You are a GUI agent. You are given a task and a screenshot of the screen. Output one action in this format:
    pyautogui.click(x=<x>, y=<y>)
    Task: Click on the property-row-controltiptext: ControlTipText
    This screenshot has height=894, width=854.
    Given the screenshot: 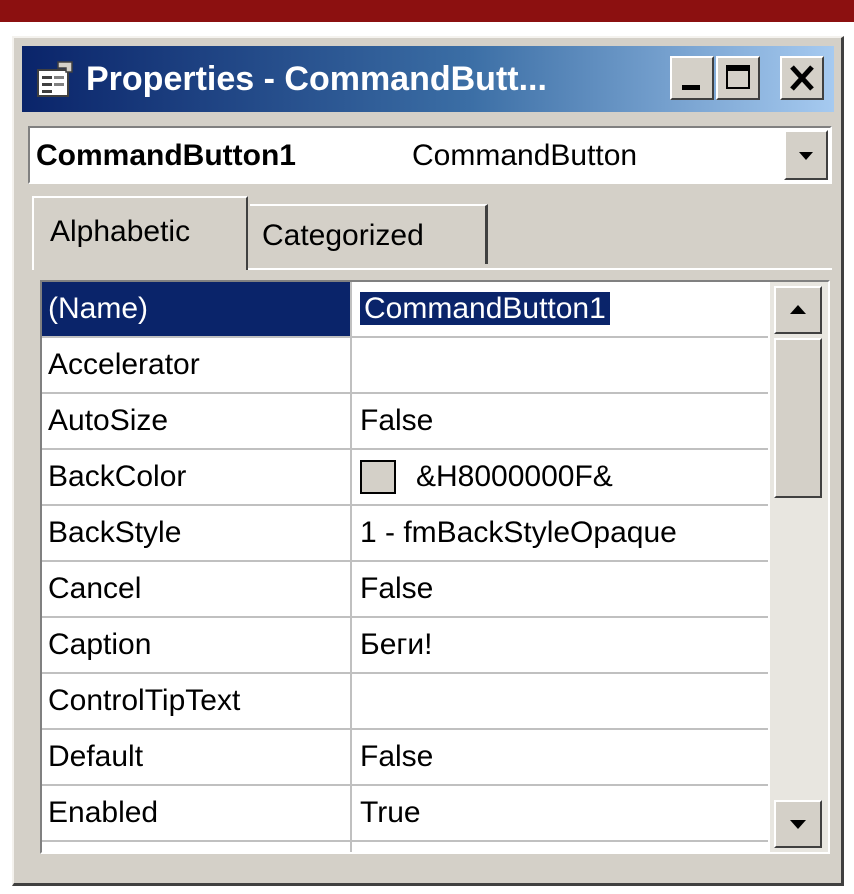 What is the action you would take?
    pyautogui.click(x=405, y=702)
    